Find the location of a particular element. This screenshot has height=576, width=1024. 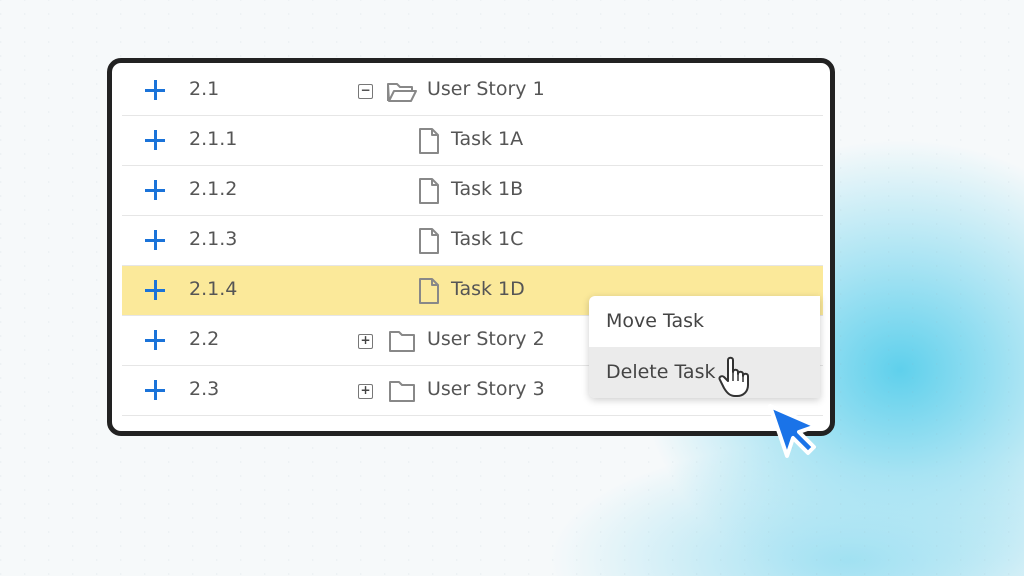

row-label: User Story 3 is located at coordinates (486, 389).